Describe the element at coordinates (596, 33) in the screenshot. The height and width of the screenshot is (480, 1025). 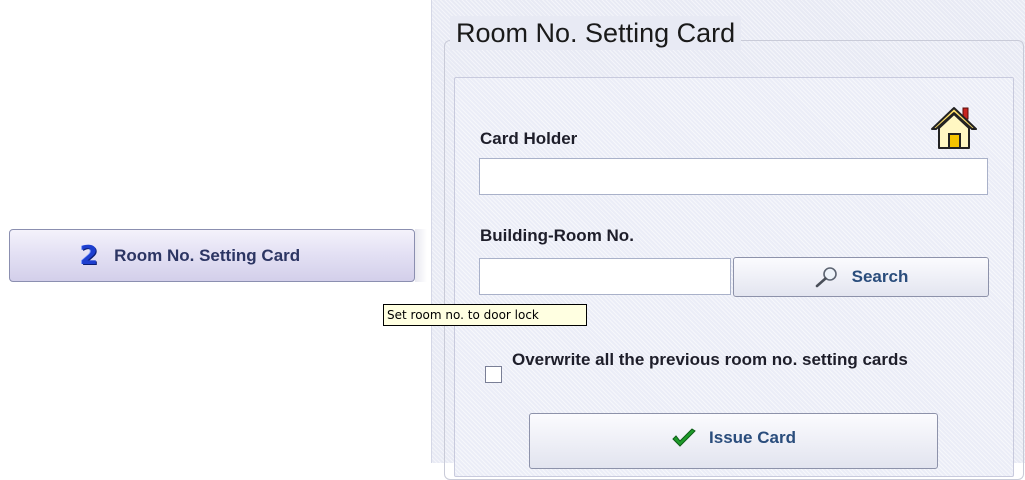
I see `panel-title: Room No. Setting Card` at that location.